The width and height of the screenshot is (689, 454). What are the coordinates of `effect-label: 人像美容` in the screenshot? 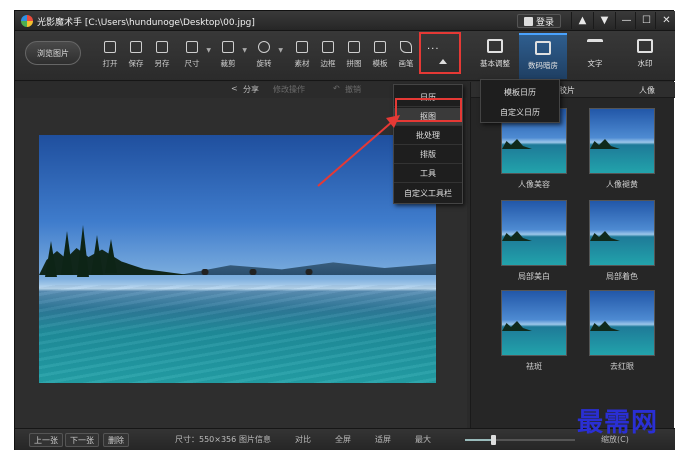 It's located at (534, 184).